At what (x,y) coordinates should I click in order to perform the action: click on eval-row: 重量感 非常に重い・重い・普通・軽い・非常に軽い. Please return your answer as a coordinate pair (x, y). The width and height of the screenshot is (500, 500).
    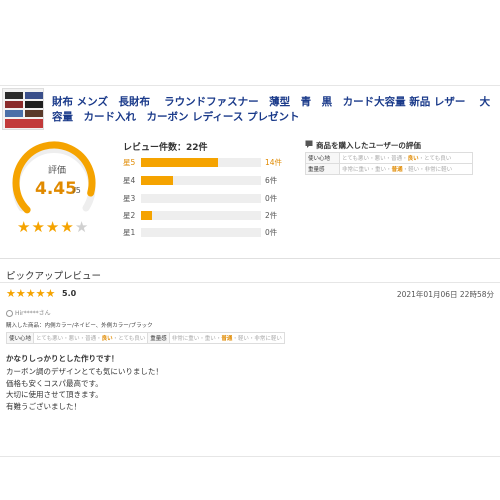
    Looking at the image, I should click on (389, 169).